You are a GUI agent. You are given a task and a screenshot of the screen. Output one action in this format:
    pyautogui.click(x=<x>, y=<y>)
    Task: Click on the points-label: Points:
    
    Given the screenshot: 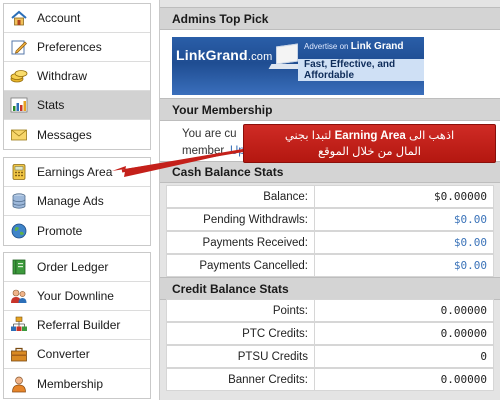 What is the action you would take?
    pyautogui.click(x=241, y=310)
    